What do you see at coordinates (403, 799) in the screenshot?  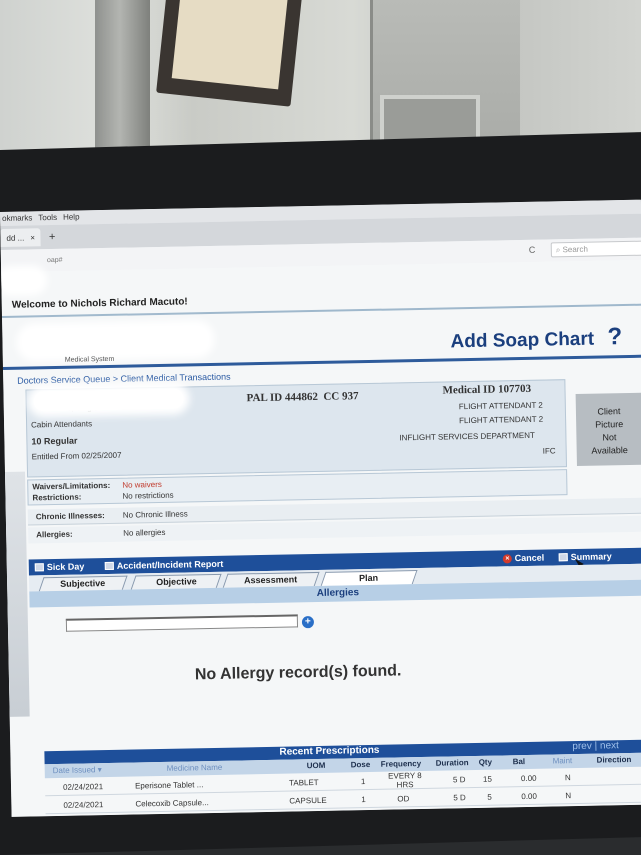 I see `cell-frequency: OD` at bounding box center [403, 799].